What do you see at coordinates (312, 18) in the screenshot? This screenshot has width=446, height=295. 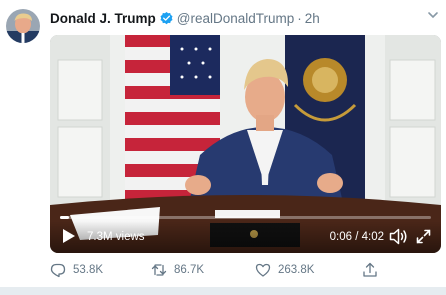 I see `tweet-timestamp: 2h` at bounding box center [312, 18].